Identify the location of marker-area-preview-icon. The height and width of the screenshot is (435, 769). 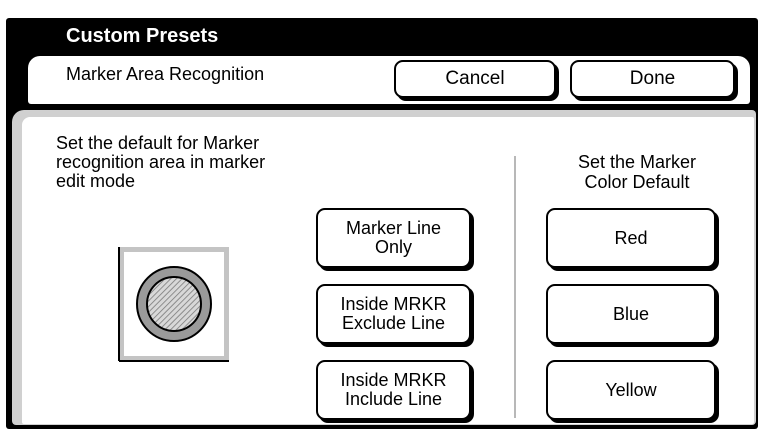
(173, 304).